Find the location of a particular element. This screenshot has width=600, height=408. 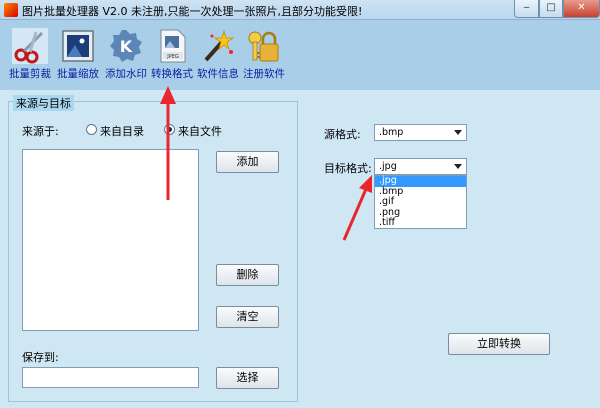

annotation-arrow-format is located at coordinates (357, 208).